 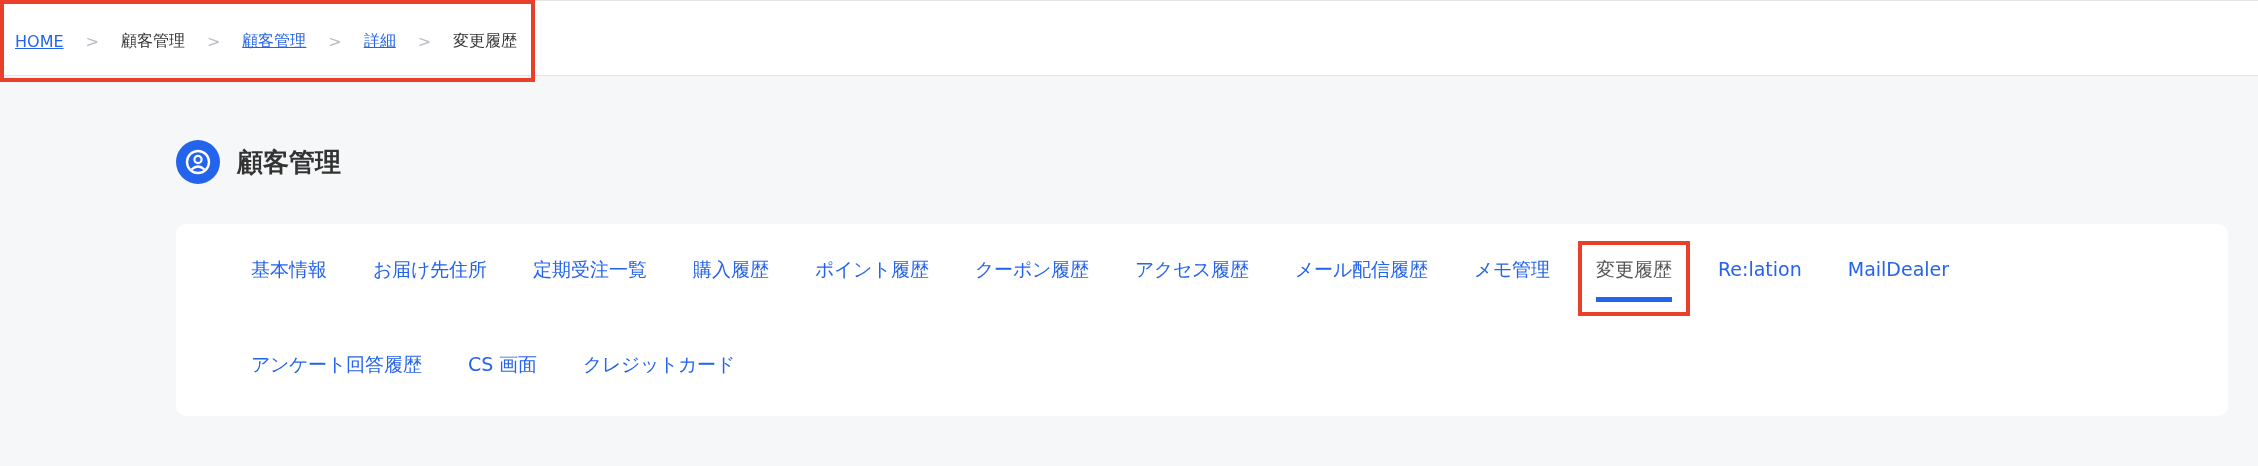 What do you see at coordinates (872, 278) in the screenshot?
I see `tab: ポイント履歴` at bounding box center [872, 278].